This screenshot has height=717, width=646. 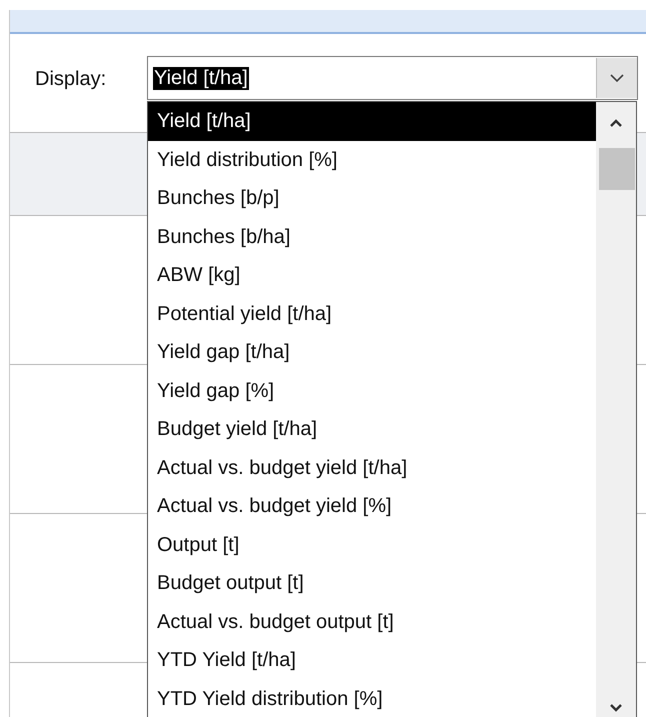 I want to click on scrollbar, so click(x=616, y=409).